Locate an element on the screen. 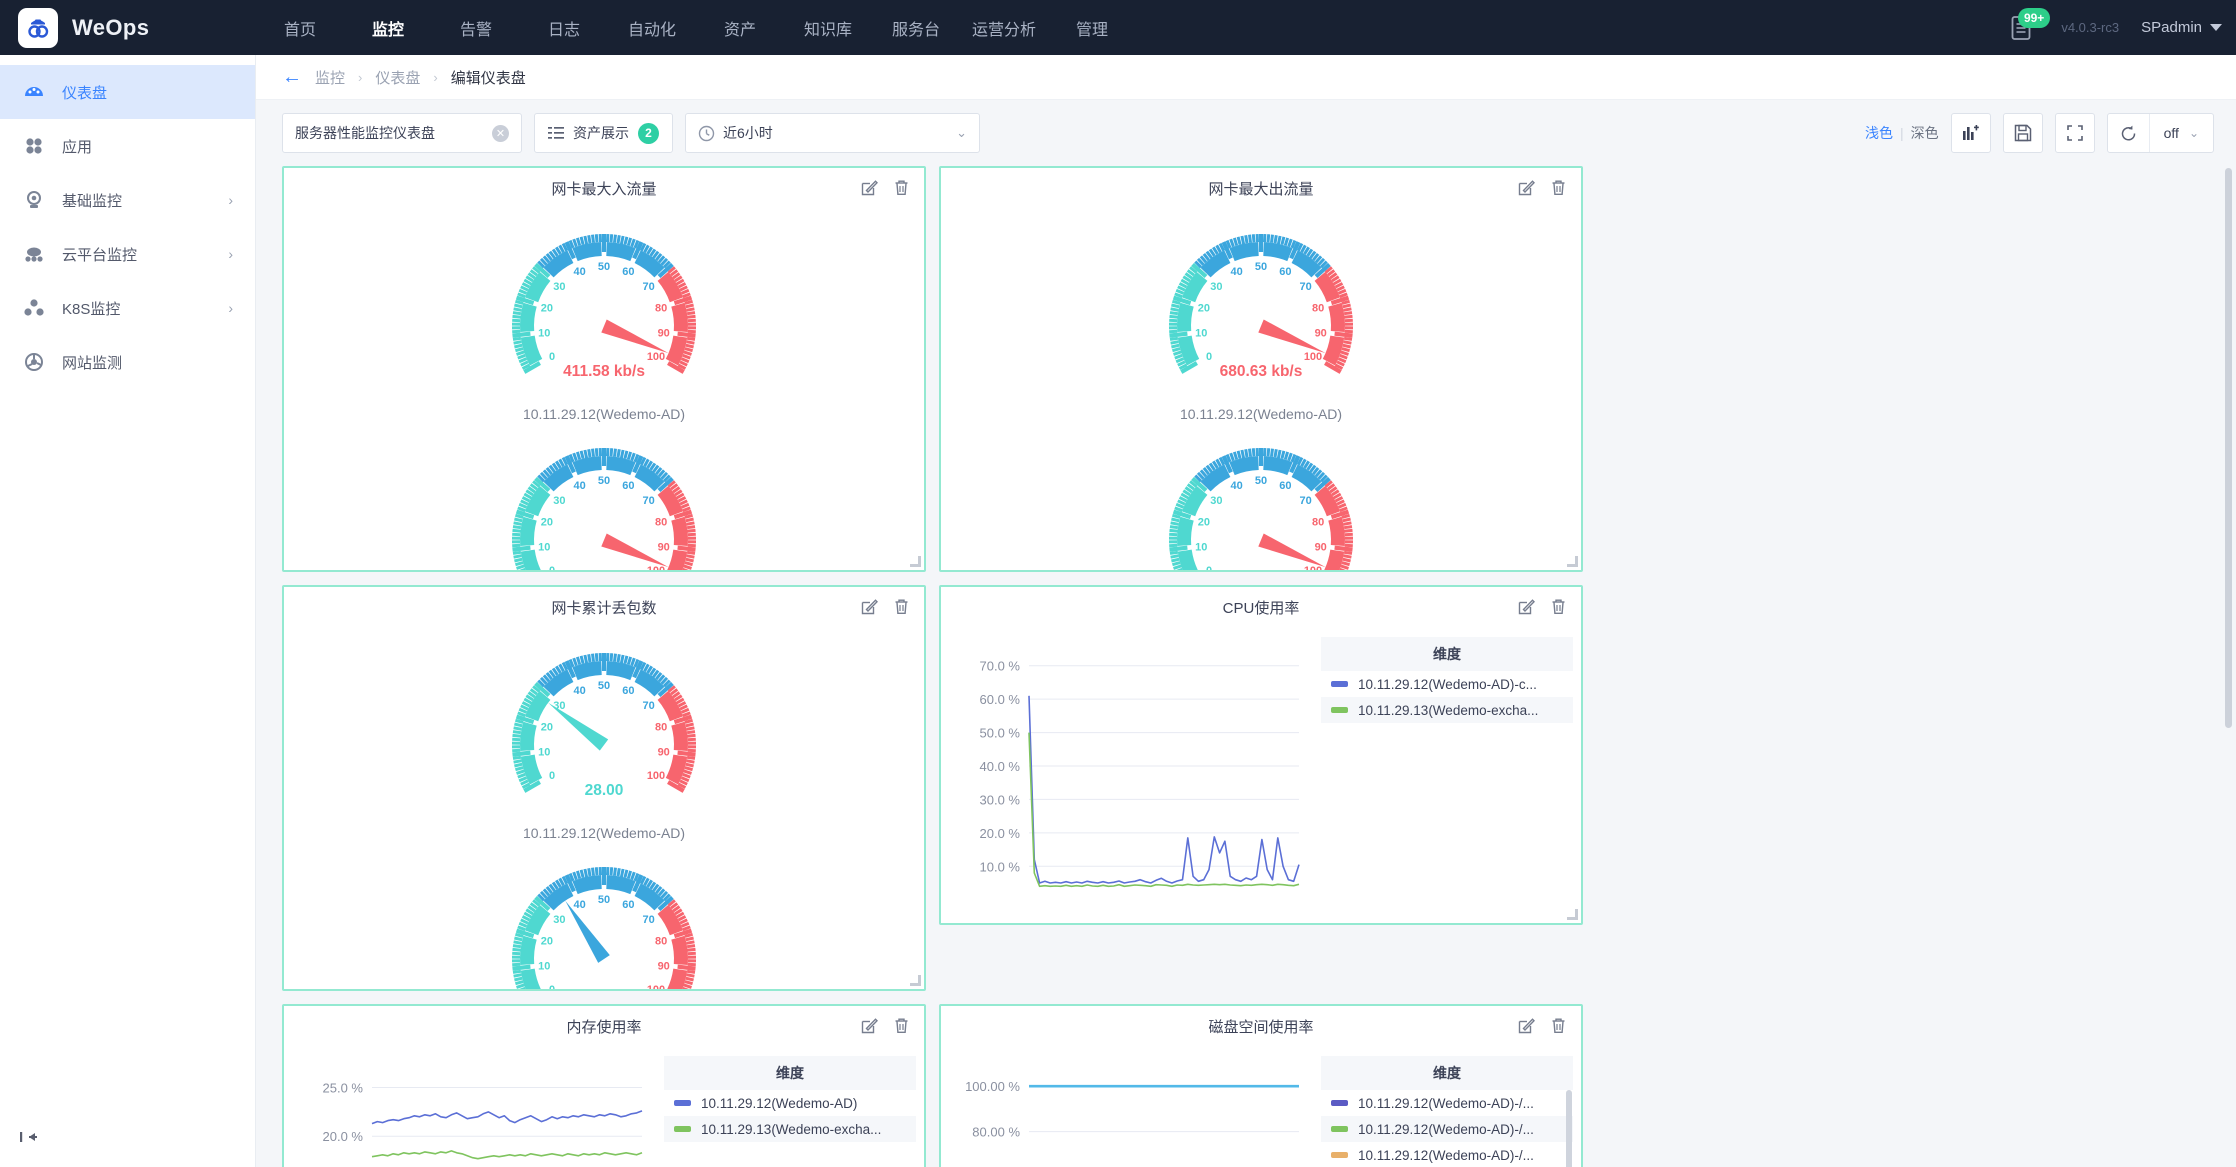 This screenshot has width=2236, height=1167. user-menu: SPadmin is located at coordinates (2181, 27).